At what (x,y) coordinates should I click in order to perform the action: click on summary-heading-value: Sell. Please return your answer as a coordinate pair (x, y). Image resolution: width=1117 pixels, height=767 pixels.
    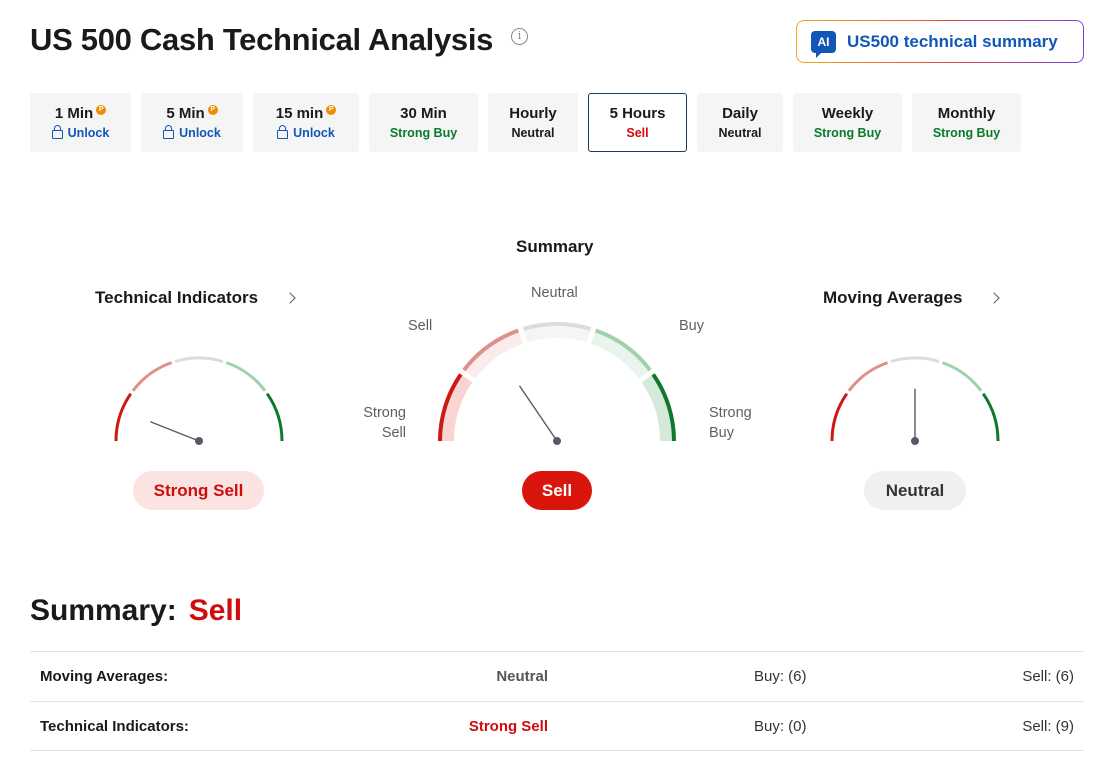
    Looking at the image, I should click on (215, 610).